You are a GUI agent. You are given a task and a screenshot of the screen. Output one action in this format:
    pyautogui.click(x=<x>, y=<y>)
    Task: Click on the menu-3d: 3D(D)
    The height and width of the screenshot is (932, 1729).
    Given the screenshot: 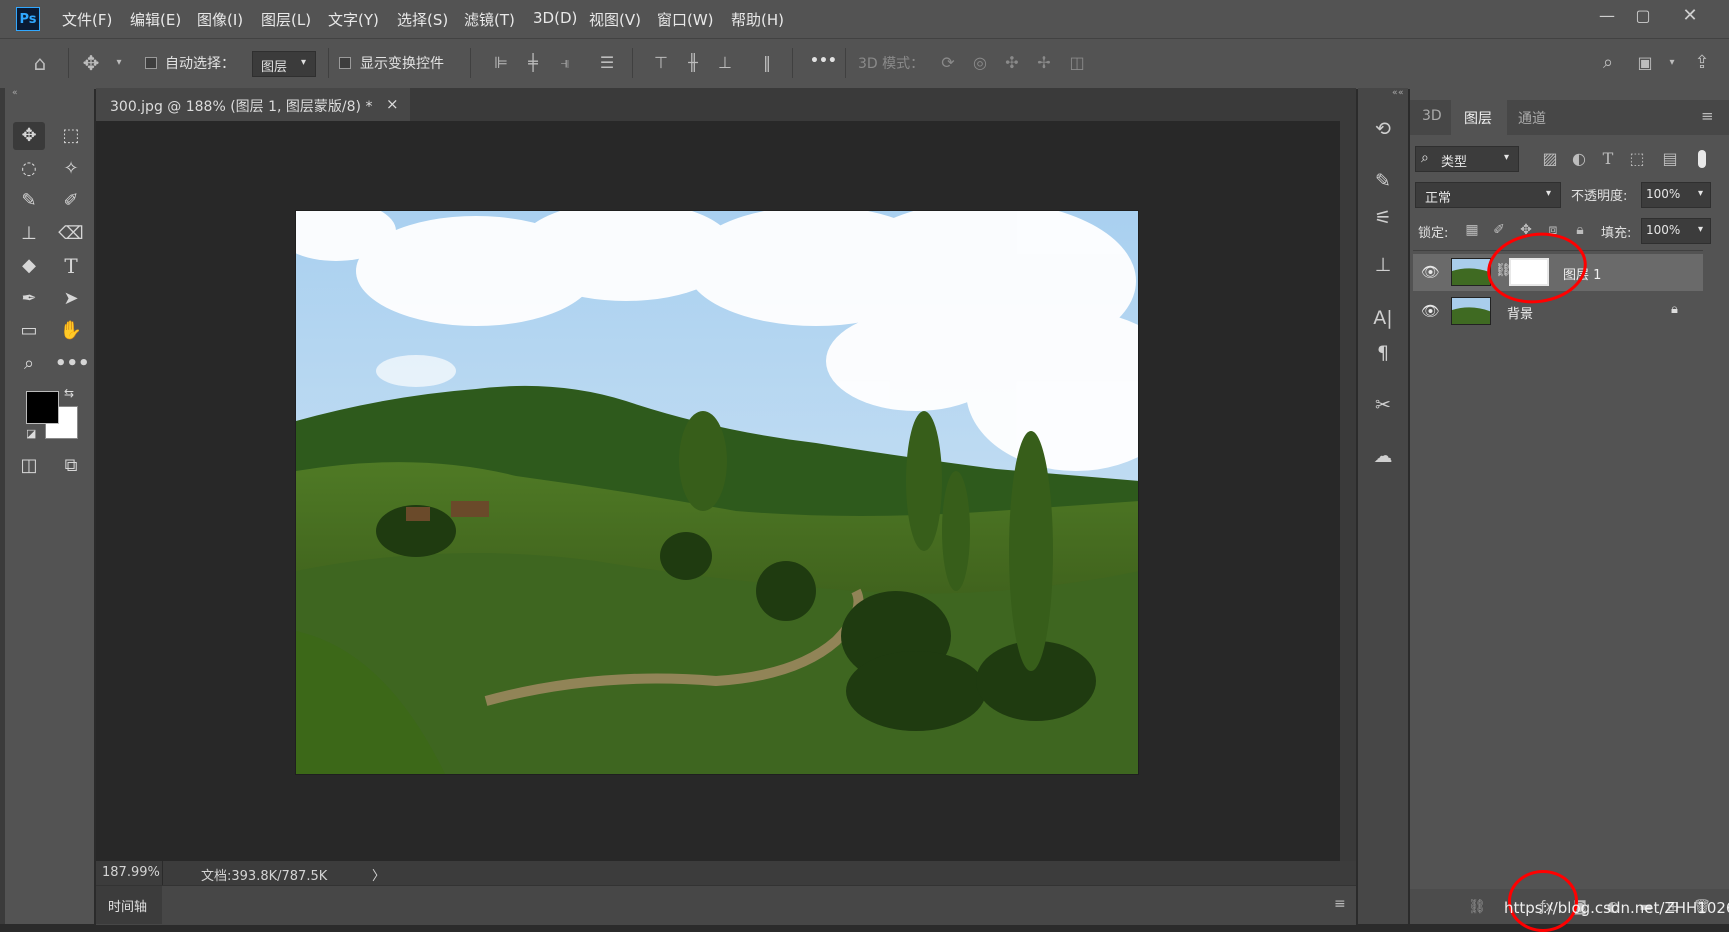 What is the action you would take?
    pyautogui.click(x=555, y=18)
    